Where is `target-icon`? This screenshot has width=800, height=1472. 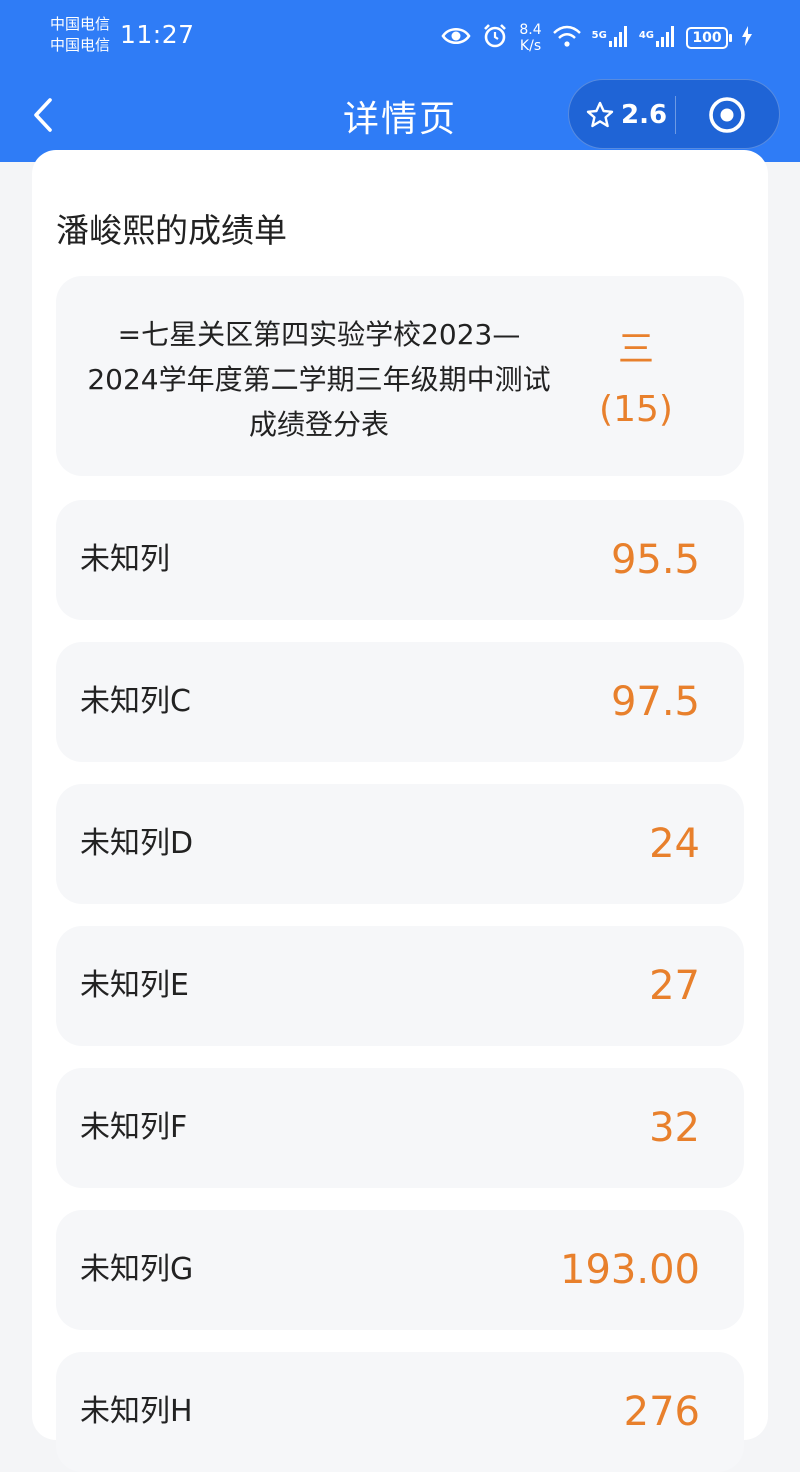 target-icon is located at coordinates (727, 115).